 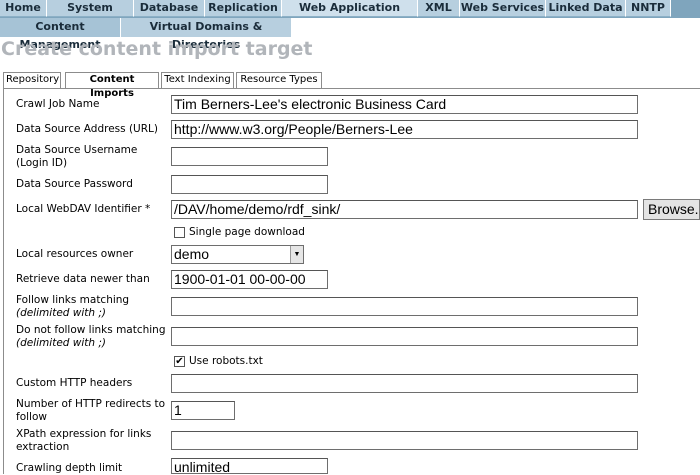 I want to click on depth-input: unlimited, so click(x=249, y=466).